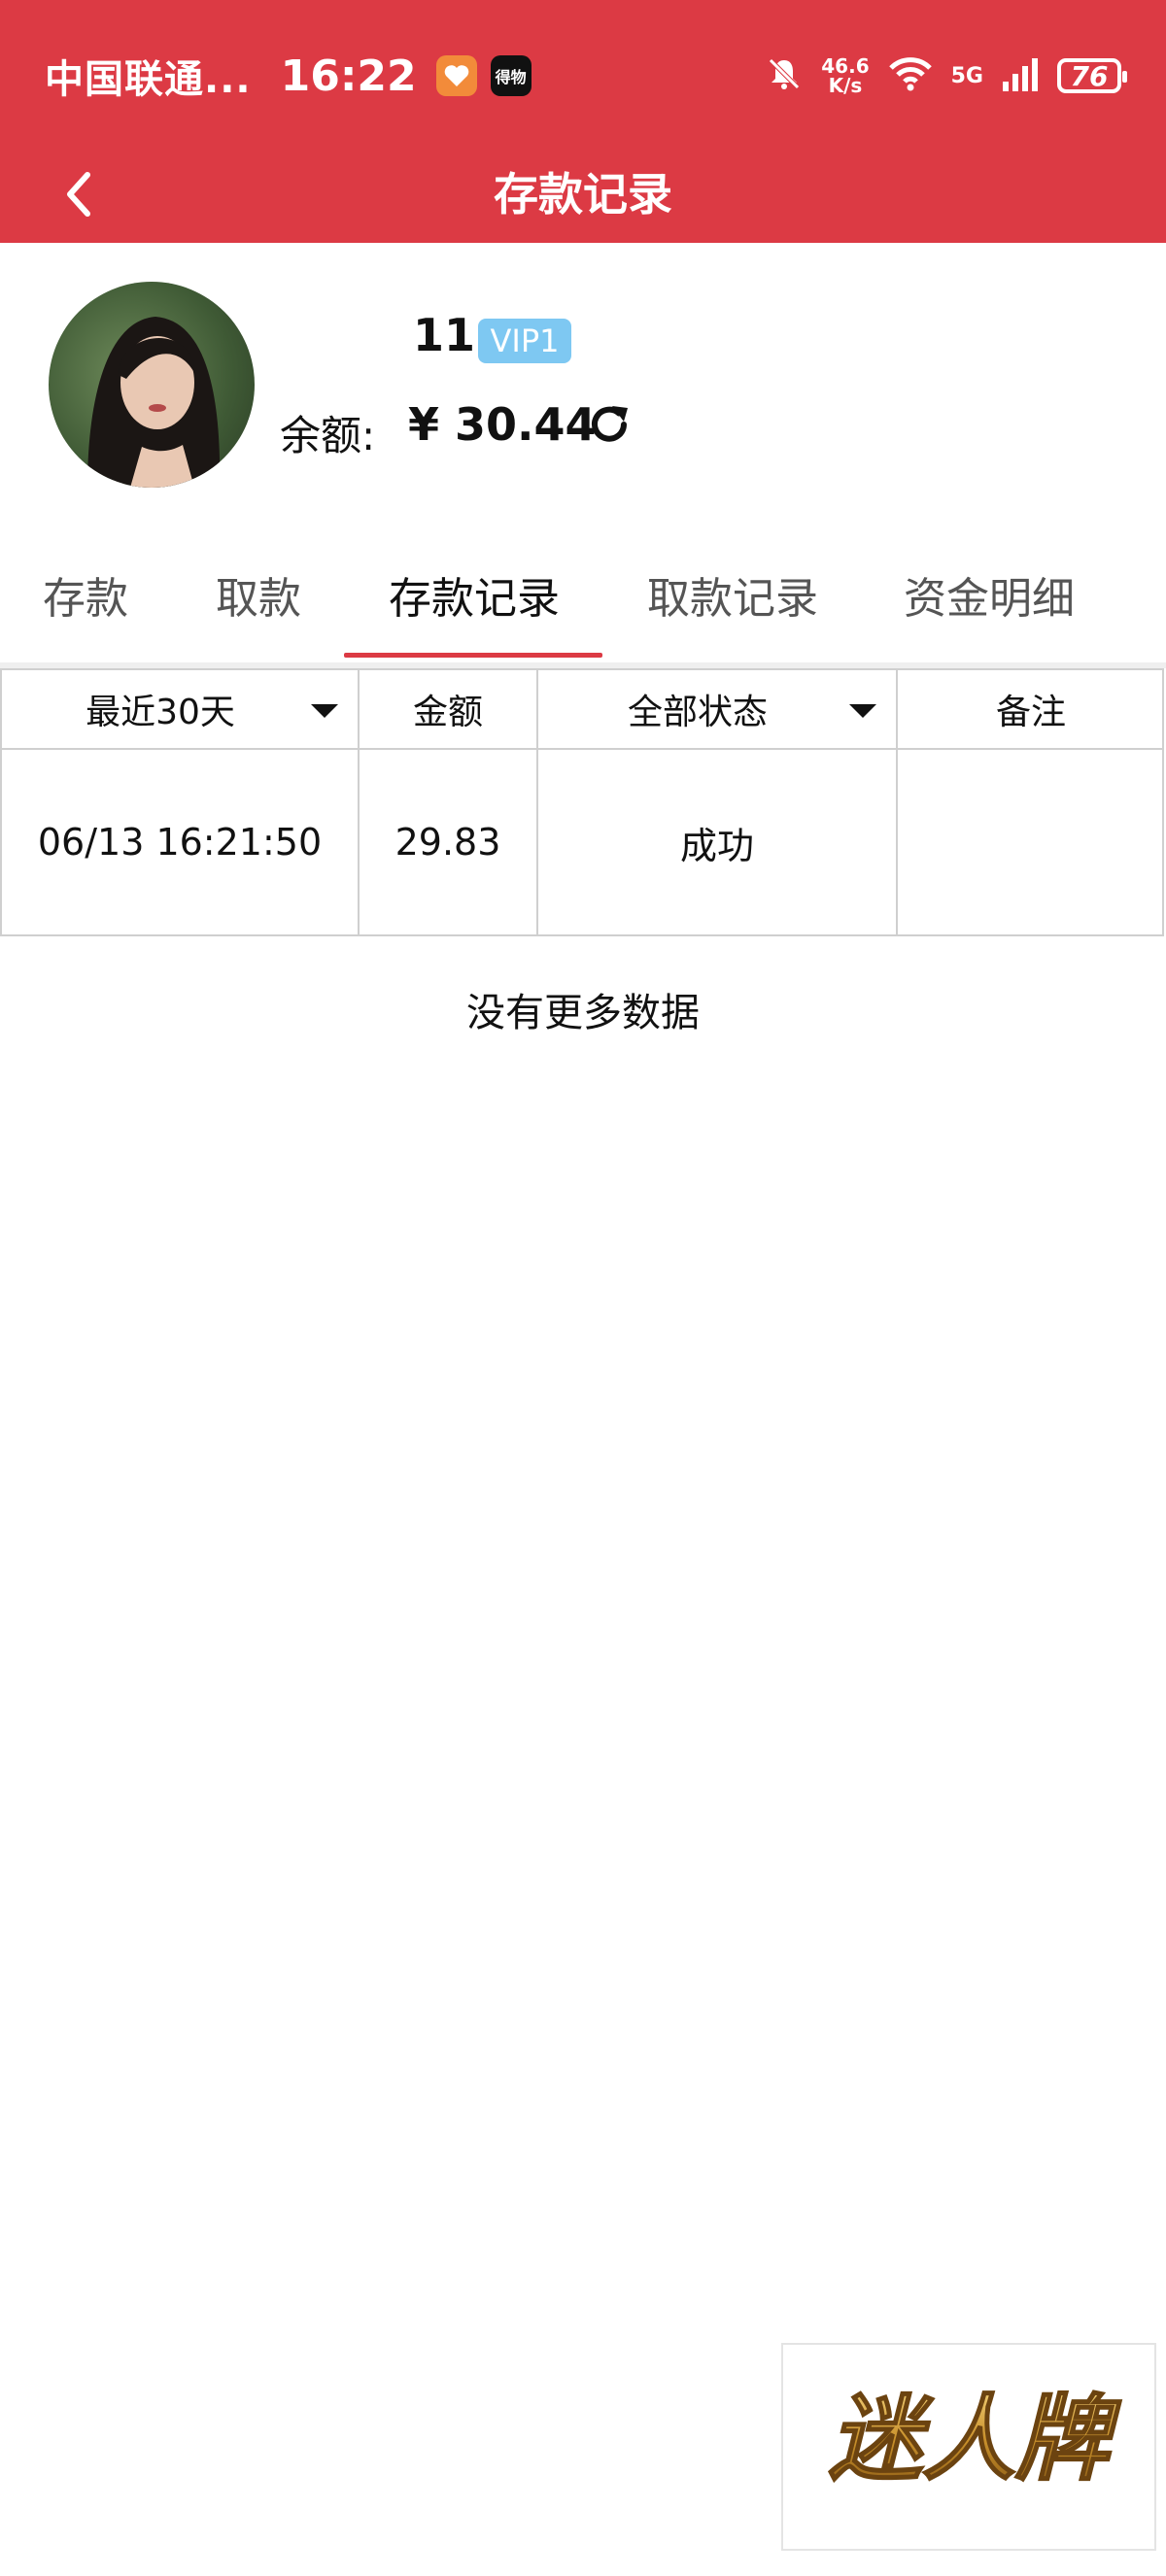 The image size is (1166, 2576). Describe the element at coordinates (1031, 842) in the screenshot. I see `record-note` at that location.